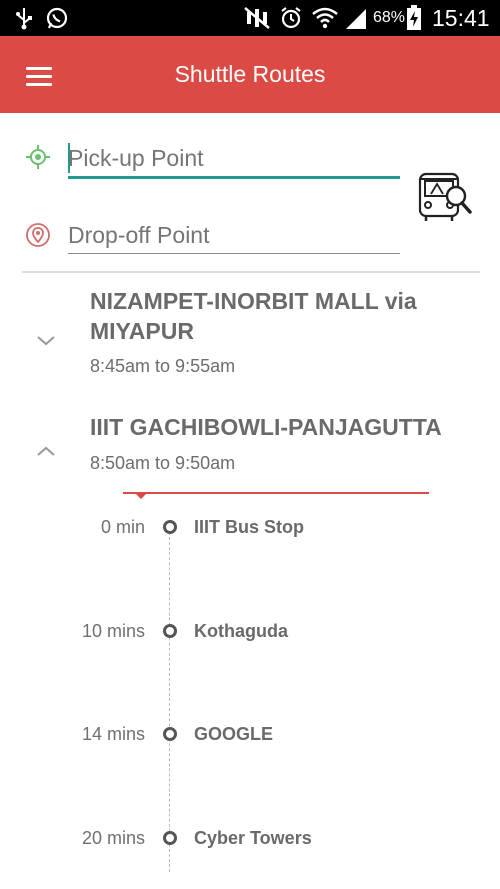 This screenshot has height=889, width=500. Describe the element at coordinates (169, 699) in the screenshot. I see `timeline-line` at that location.